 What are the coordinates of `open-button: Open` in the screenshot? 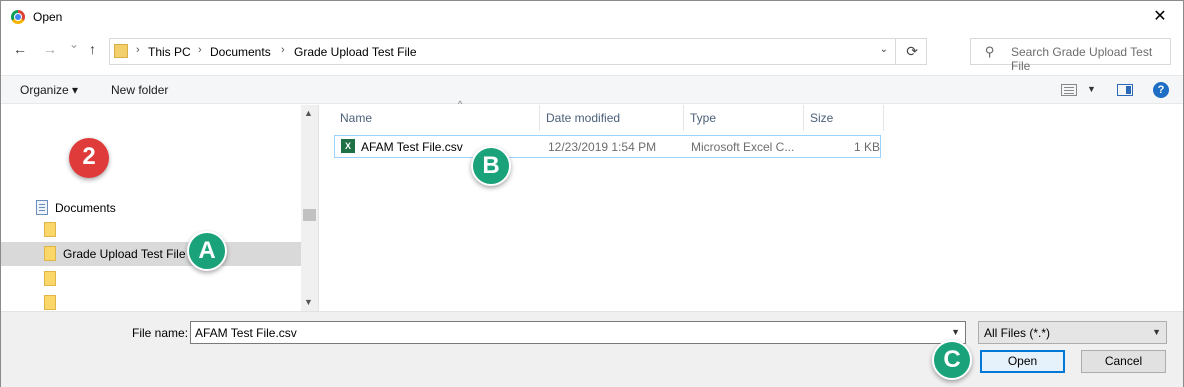 It's located at (1022, 361).